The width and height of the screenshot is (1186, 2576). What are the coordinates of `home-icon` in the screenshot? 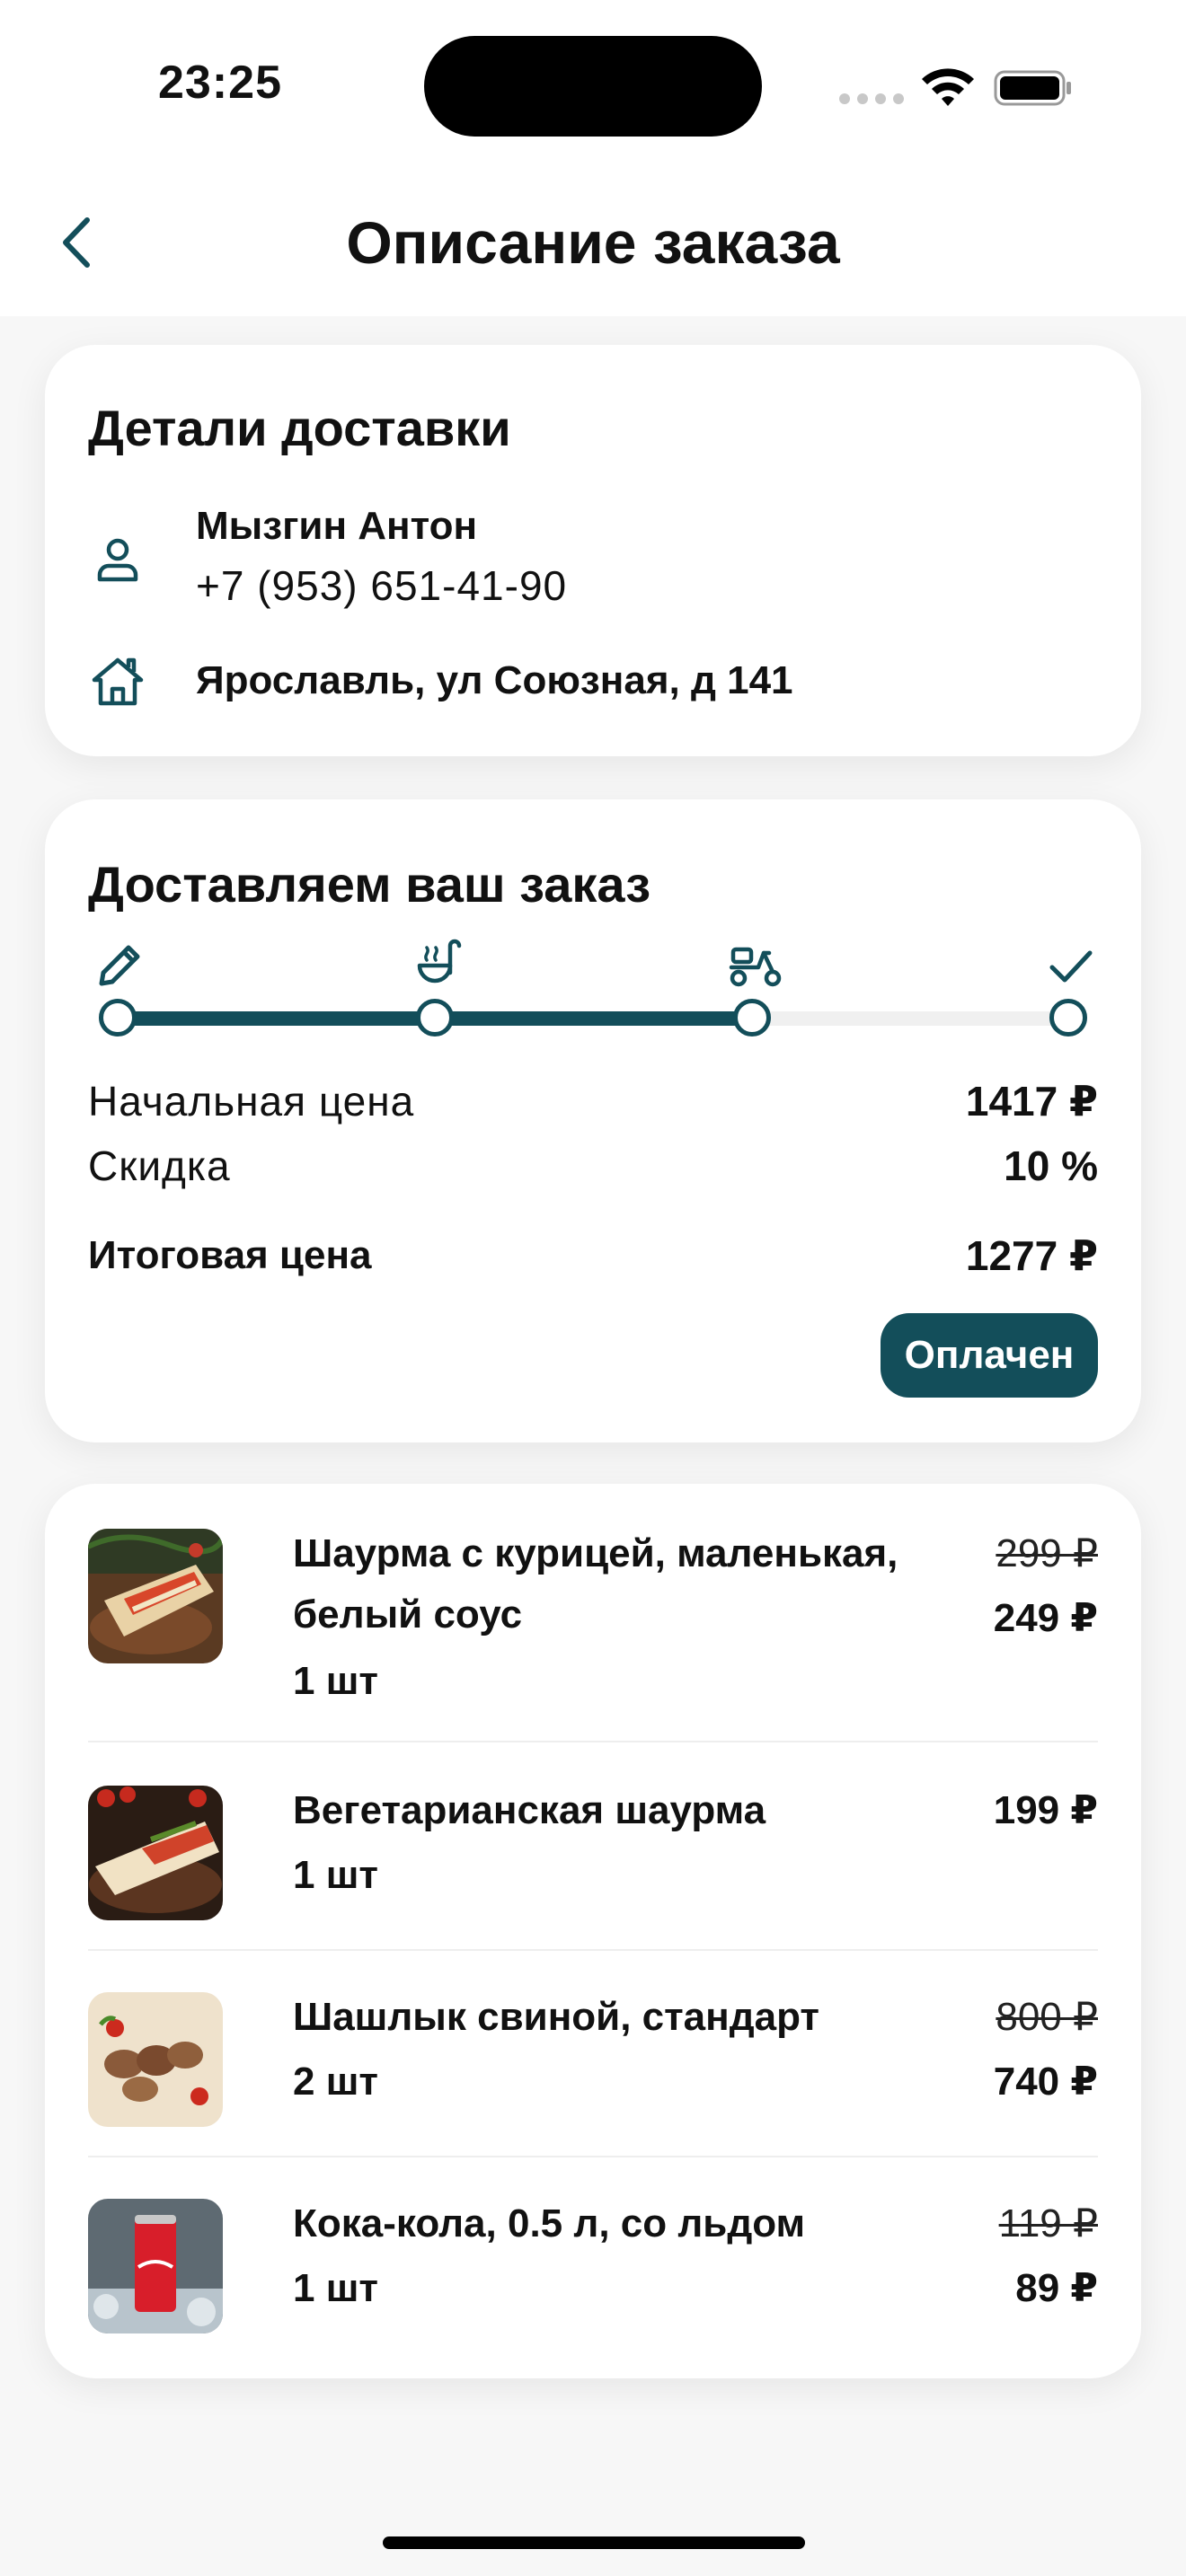 It's located at (117, 681).